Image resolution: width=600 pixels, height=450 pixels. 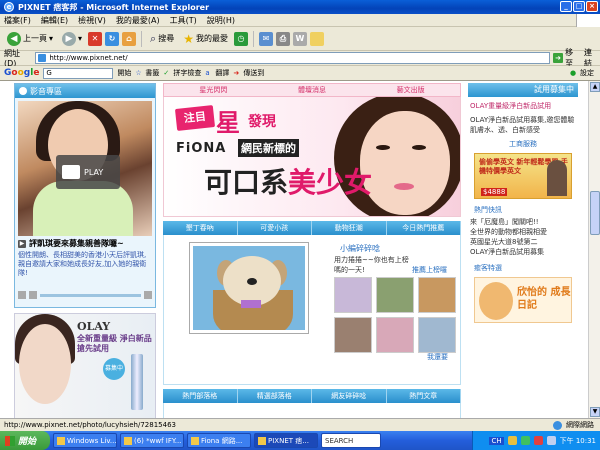 I want to click on banner-model-image, so click(x=419, y=147).